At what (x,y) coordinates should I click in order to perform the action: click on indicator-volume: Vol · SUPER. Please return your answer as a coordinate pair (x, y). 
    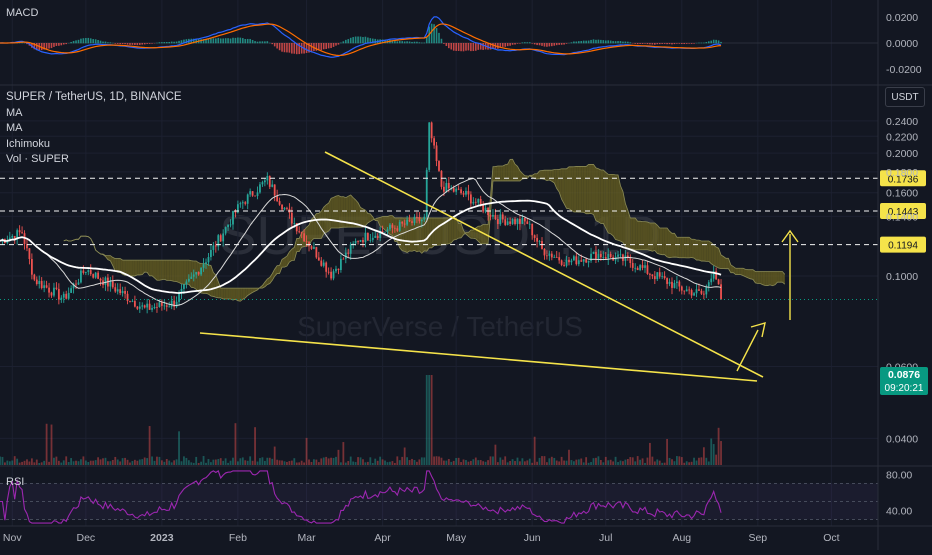
    Looking at the image, I should click on (37, 159).